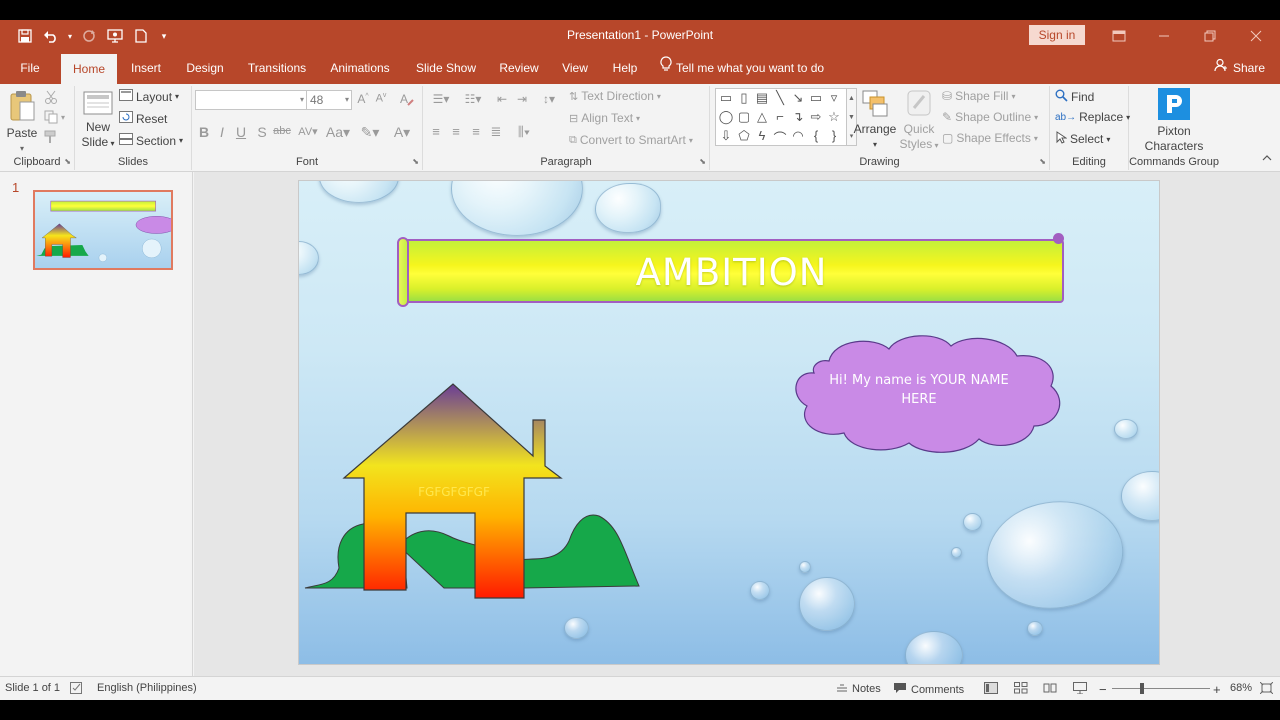 This screenshot has width=1280, height=720. I want to click on paragraph-launcher-icon: ⬊, so click(702, 161).